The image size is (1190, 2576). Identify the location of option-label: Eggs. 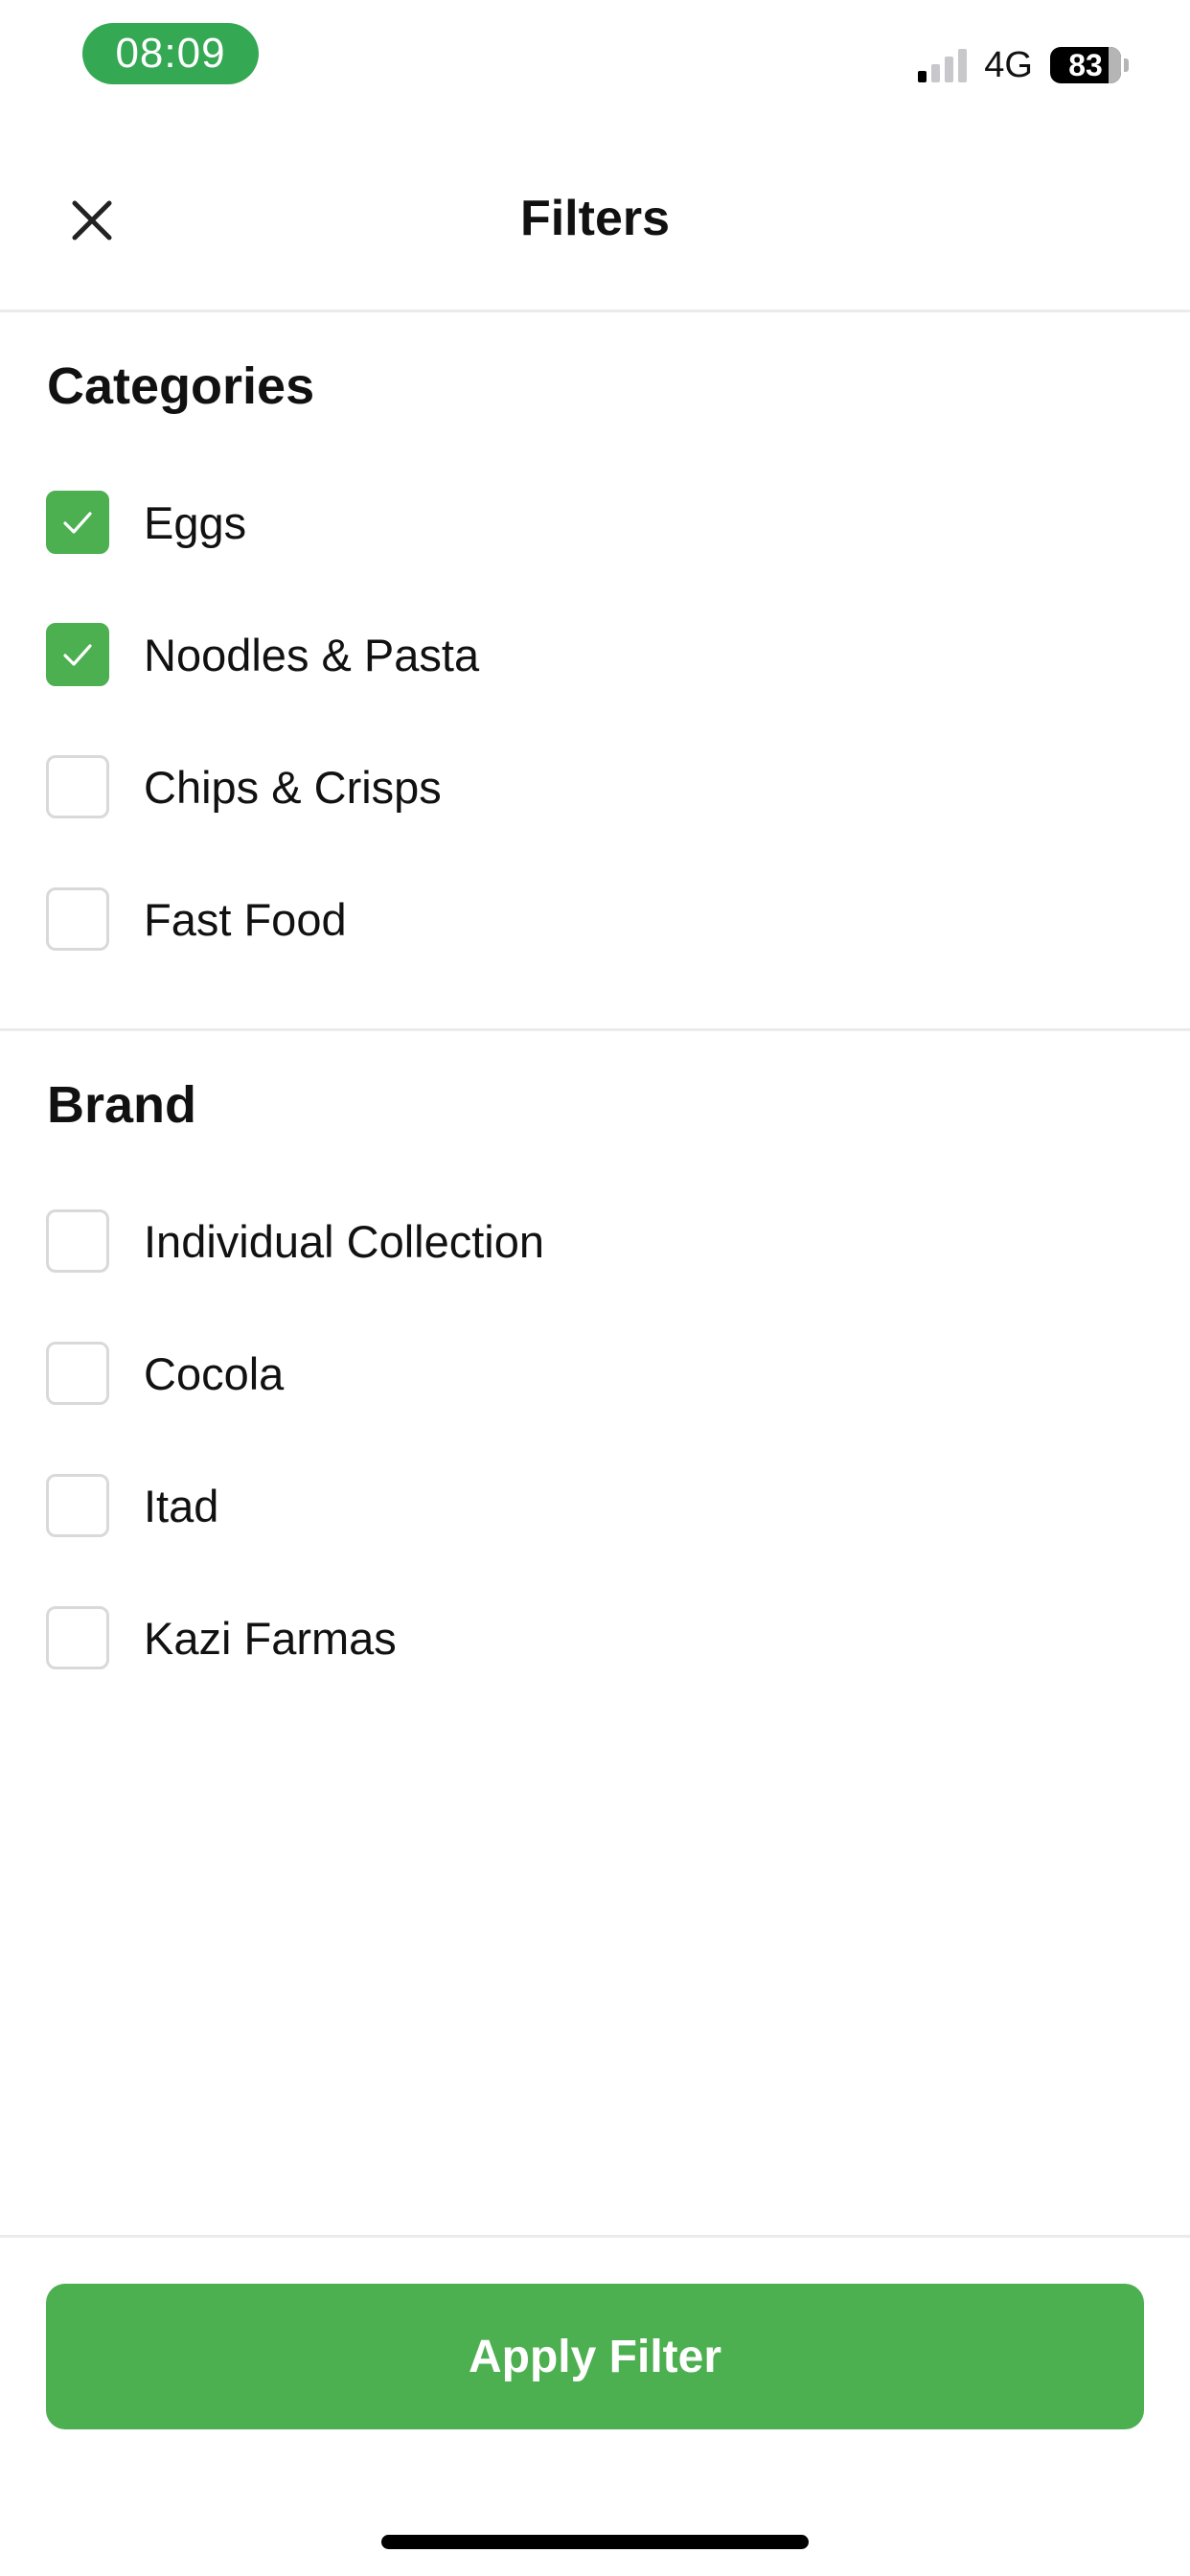
(195, 522).